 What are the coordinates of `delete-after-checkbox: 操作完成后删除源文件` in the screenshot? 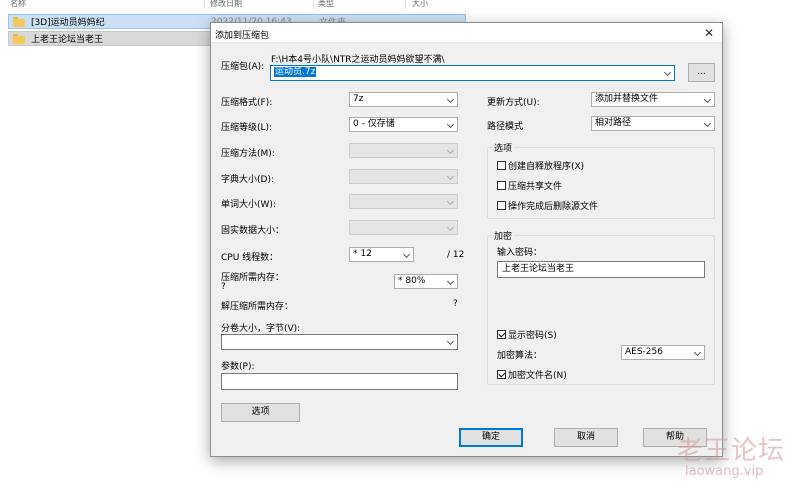 It's located at (547, 205).